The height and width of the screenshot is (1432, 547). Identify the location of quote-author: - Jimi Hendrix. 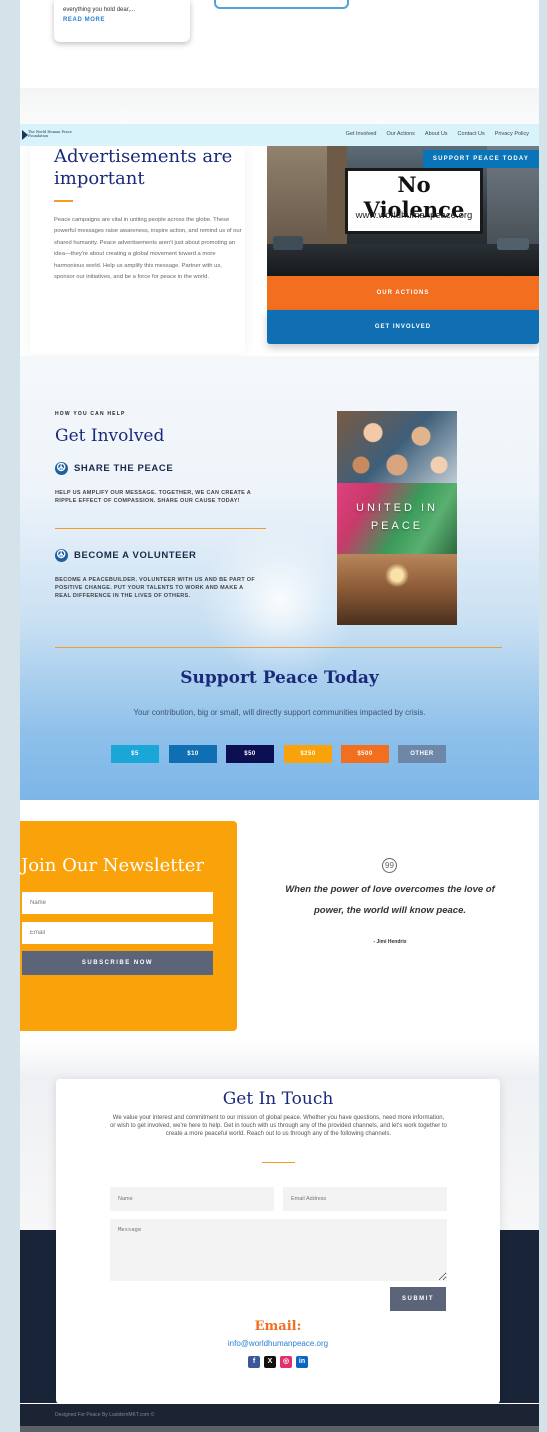
(390, 942).